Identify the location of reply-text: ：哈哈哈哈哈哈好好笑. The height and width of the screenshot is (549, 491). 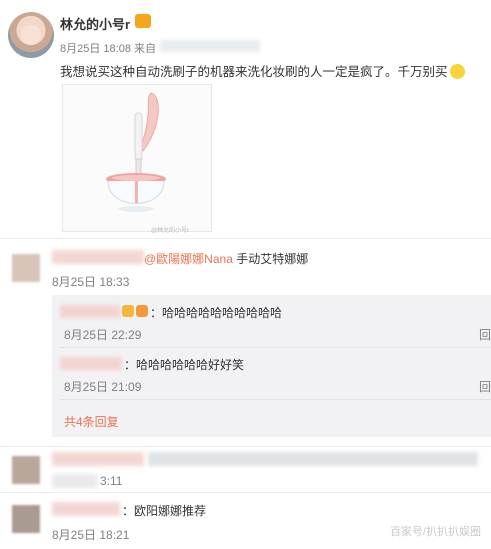
(184, 365).